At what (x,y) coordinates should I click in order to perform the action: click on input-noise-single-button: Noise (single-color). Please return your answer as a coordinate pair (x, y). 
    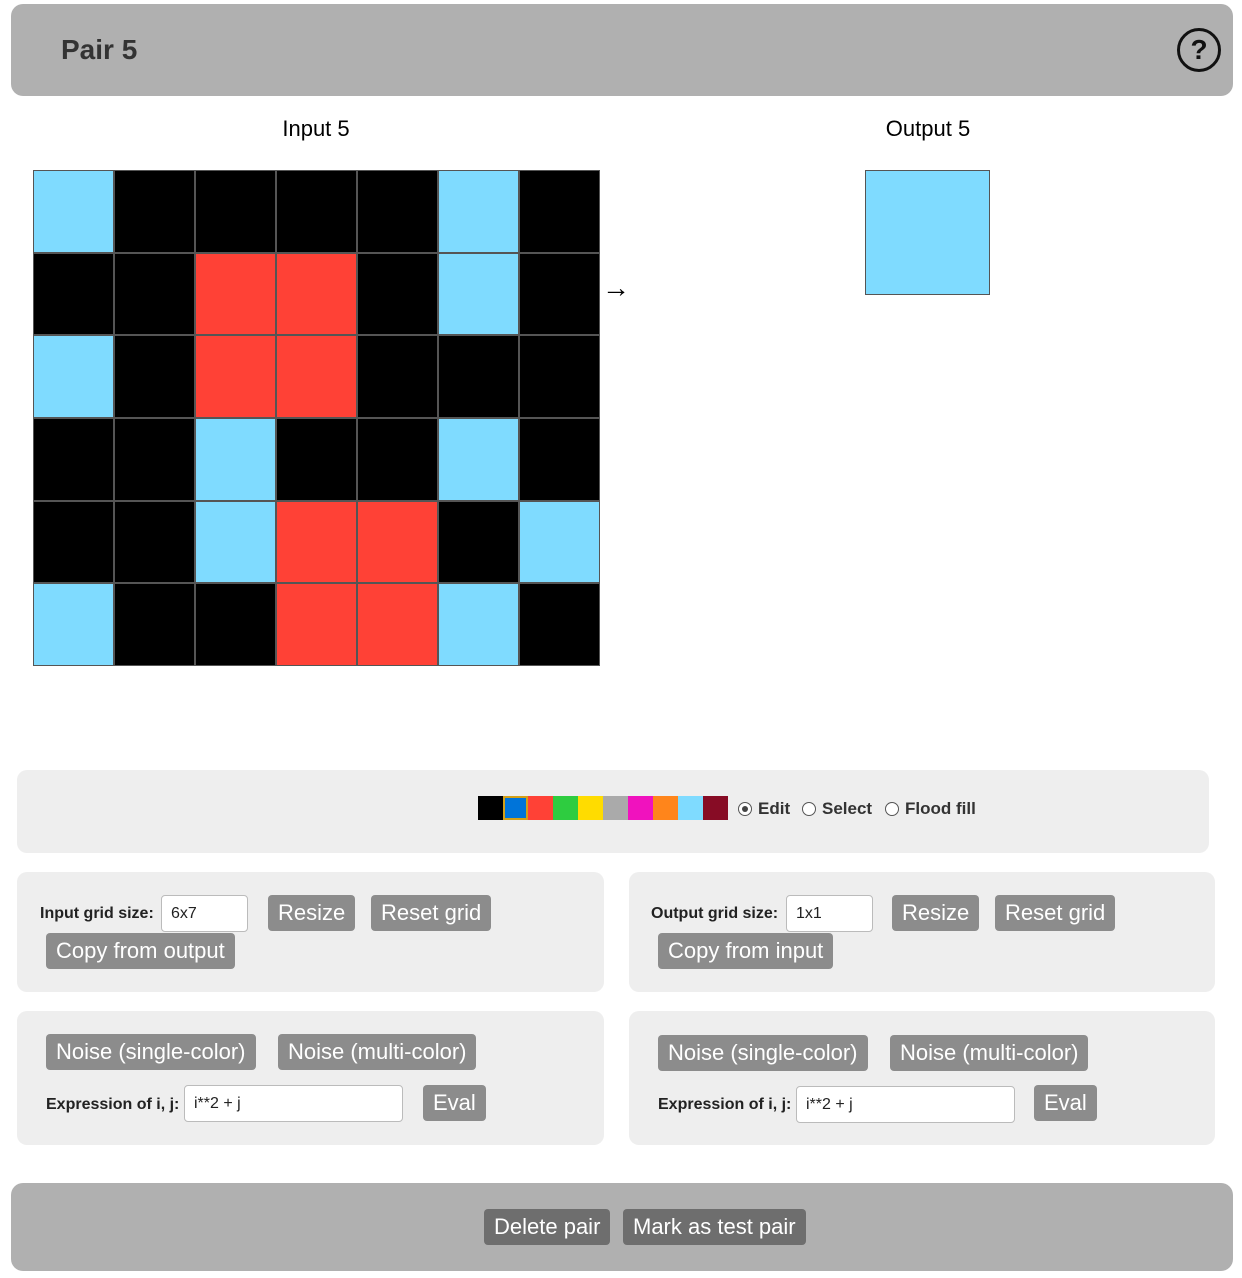
    Looking at the image, I should click on (151, 1052).